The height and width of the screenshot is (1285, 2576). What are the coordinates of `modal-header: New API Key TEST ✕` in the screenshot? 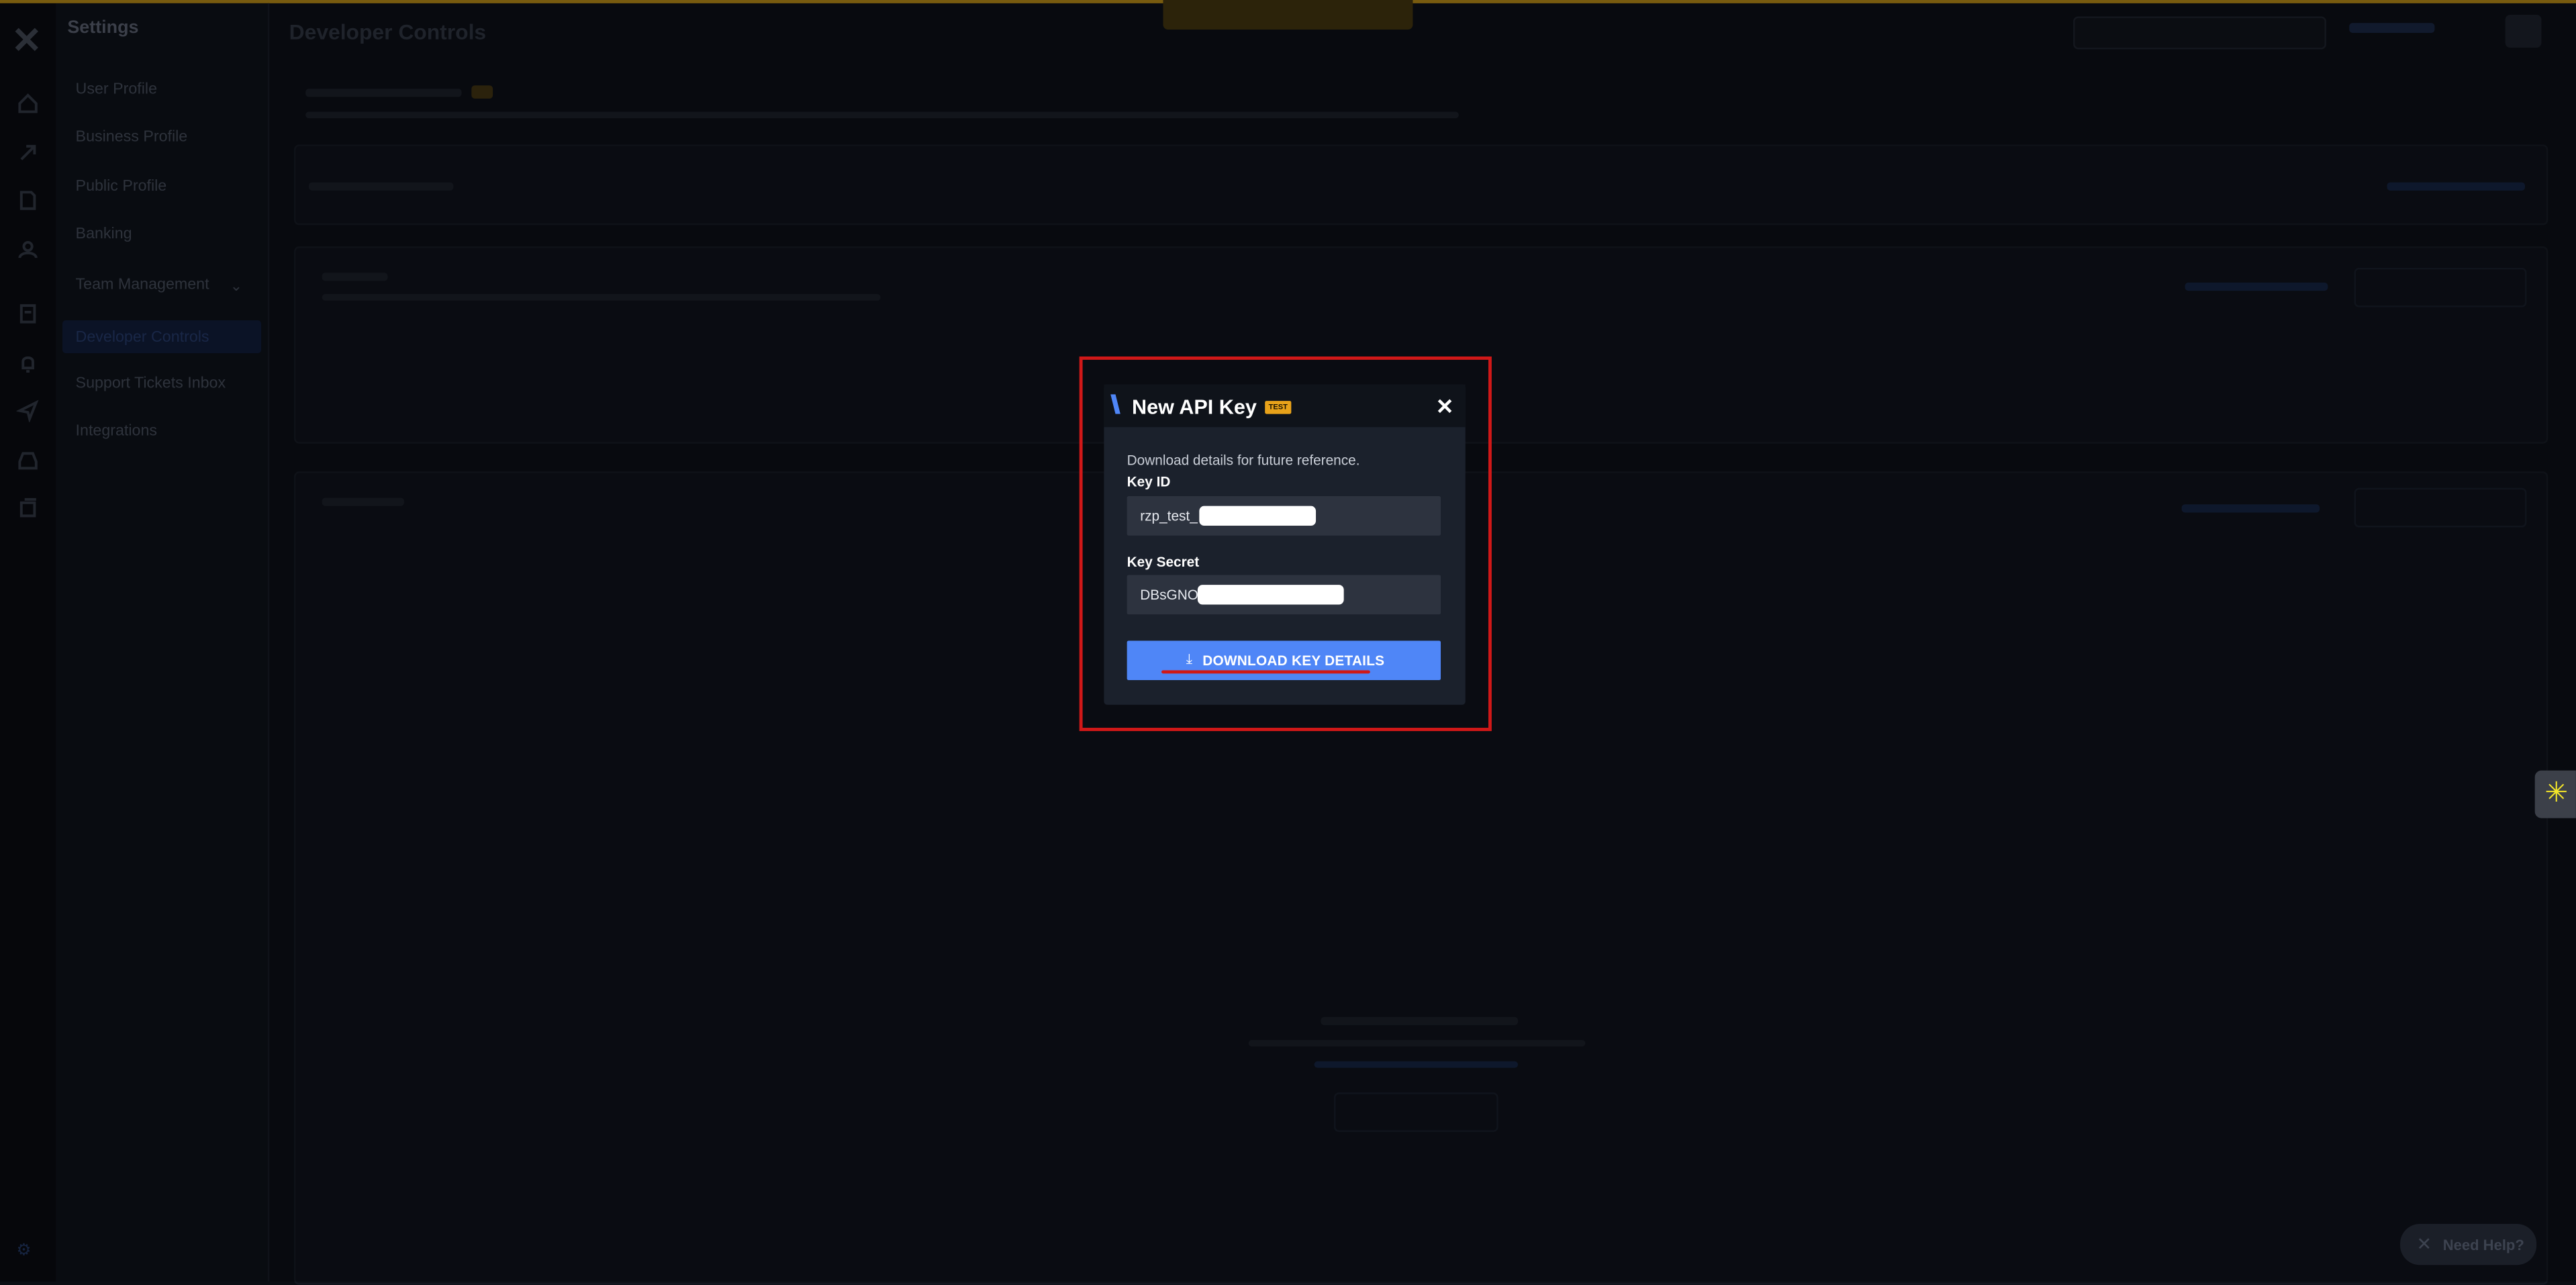 It's located at (1285, 406).